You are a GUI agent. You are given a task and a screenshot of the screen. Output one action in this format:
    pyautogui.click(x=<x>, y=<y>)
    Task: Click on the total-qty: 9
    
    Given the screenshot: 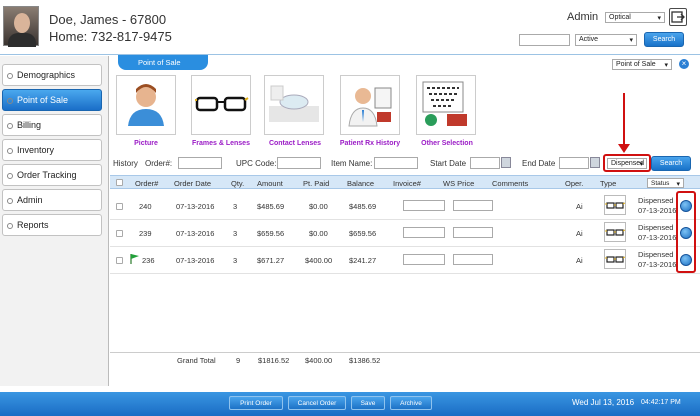 What is the action you would take?
    pyautogui.click(x=238, y=360)
    